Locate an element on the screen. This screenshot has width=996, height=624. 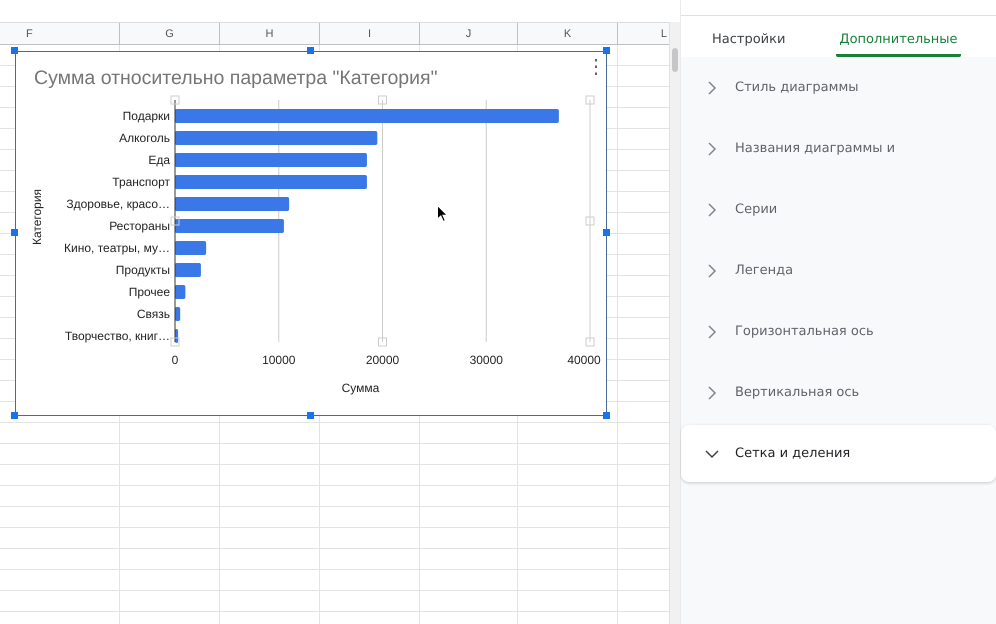
column-header: J is located at coordinates (469, 33).